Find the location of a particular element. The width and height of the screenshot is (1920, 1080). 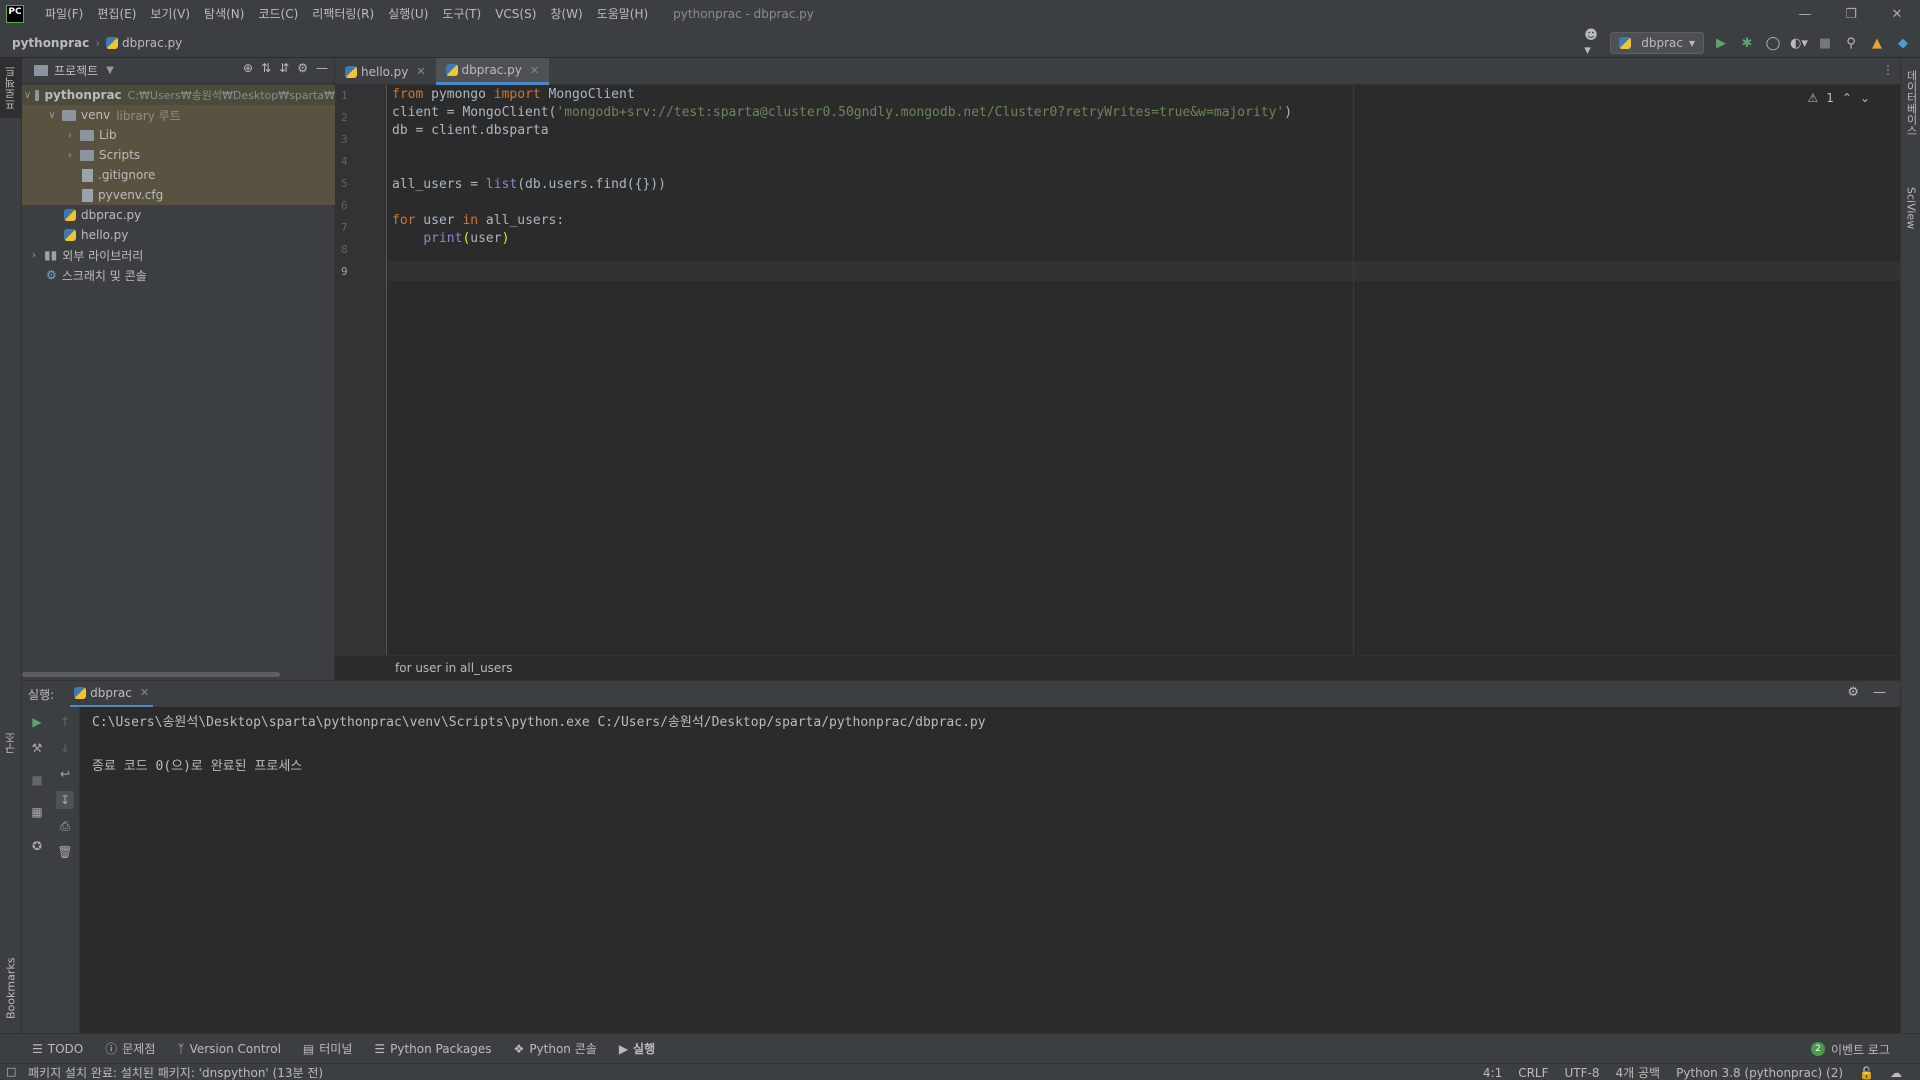

search-icon: ⚲ is located at coordinates (1851, 43).